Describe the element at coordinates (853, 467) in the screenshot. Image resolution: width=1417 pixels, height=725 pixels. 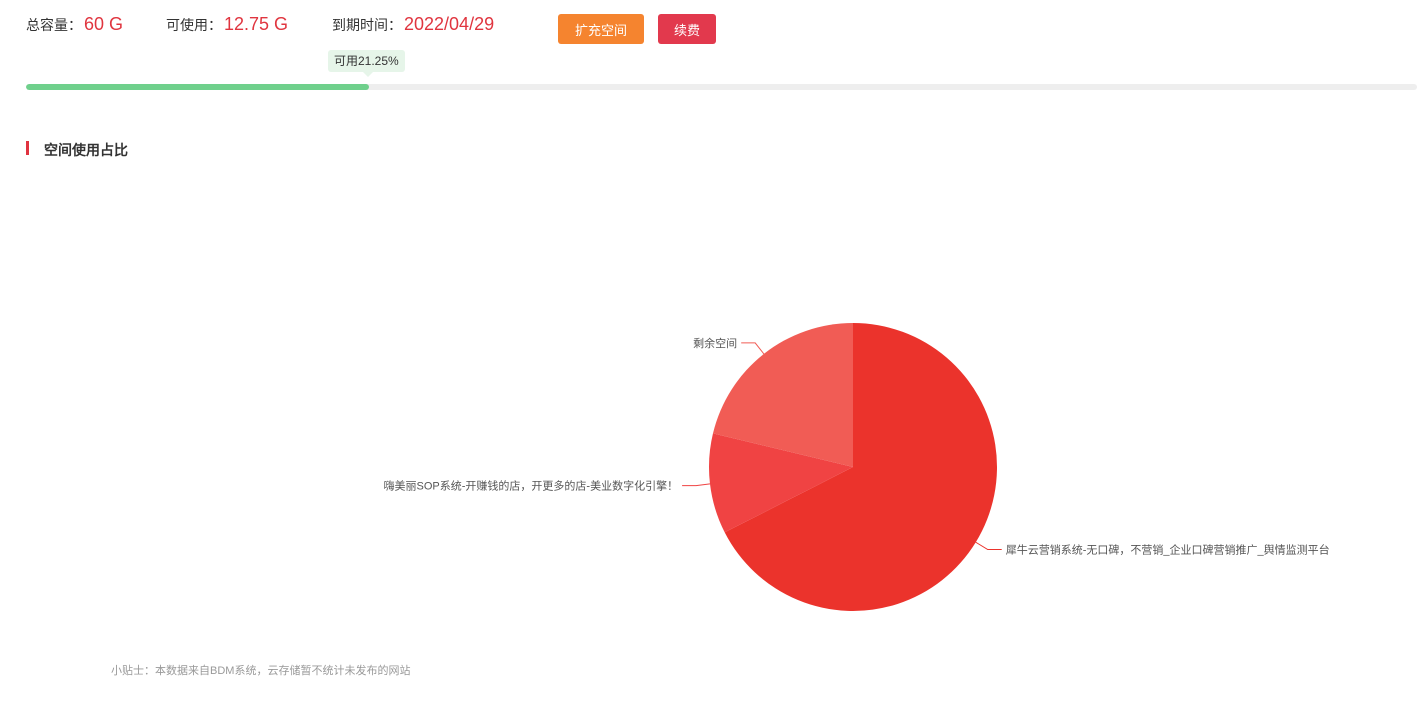
I see `pie-slices` at that location.